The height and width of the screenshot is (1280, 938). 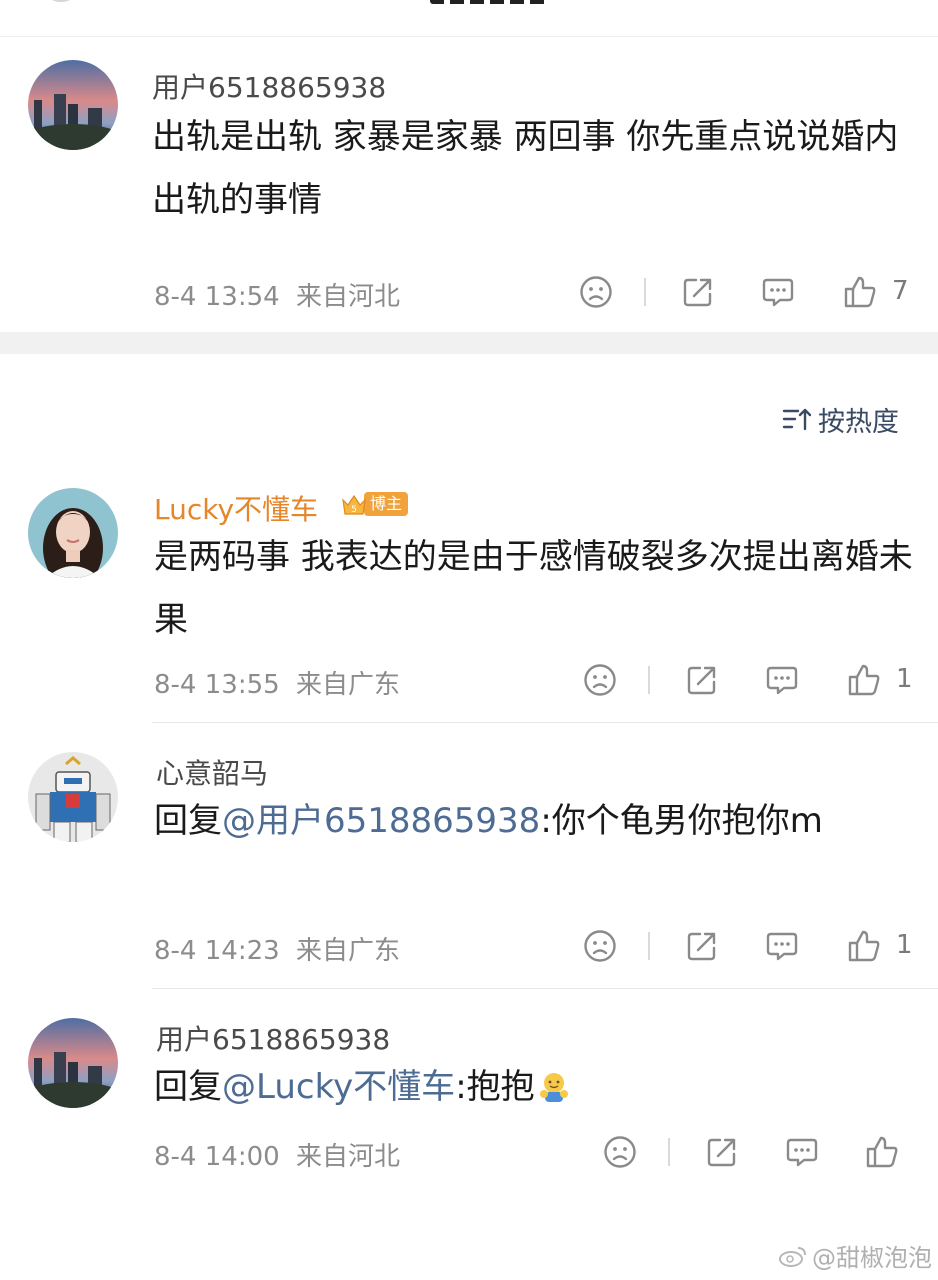 I want to click on comment-location: 来自河北, so click(x=347, y=297).